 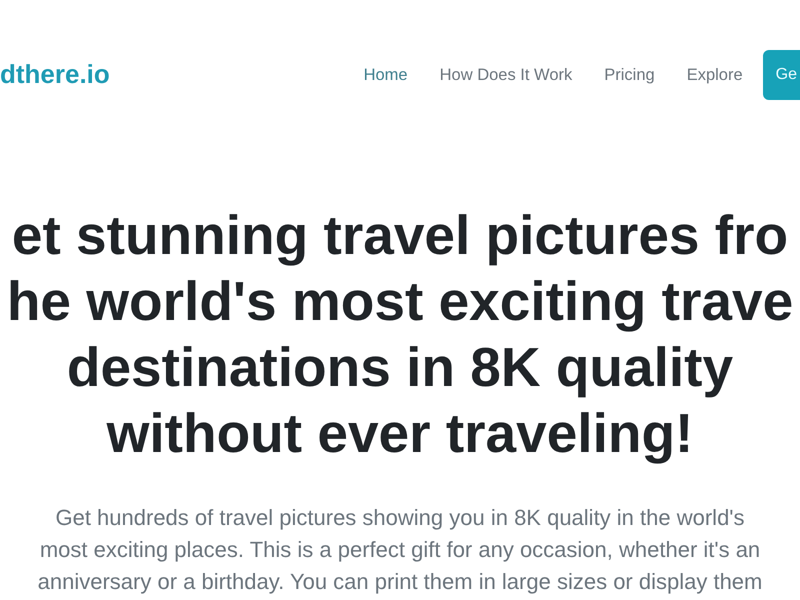 I want to click on logo-text: dthere.io, so click(x=55, y=74).